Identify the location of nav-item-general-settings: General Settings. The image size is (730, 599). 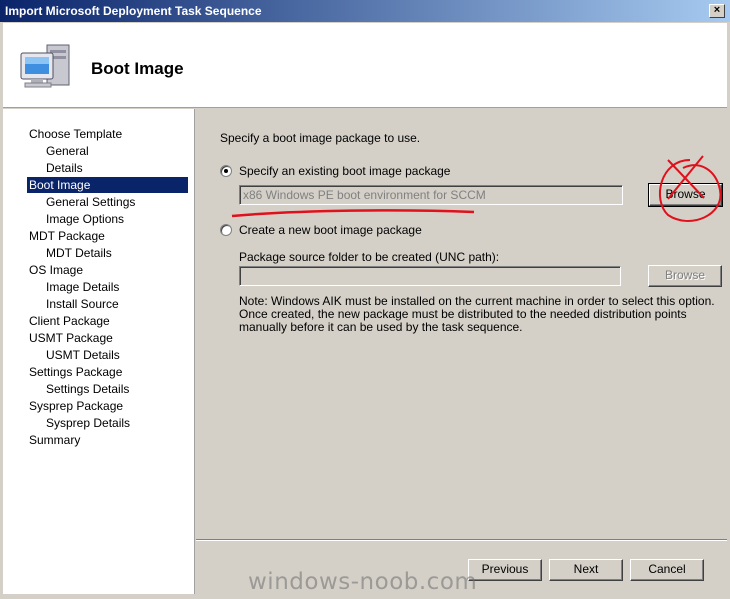
(89, 202).